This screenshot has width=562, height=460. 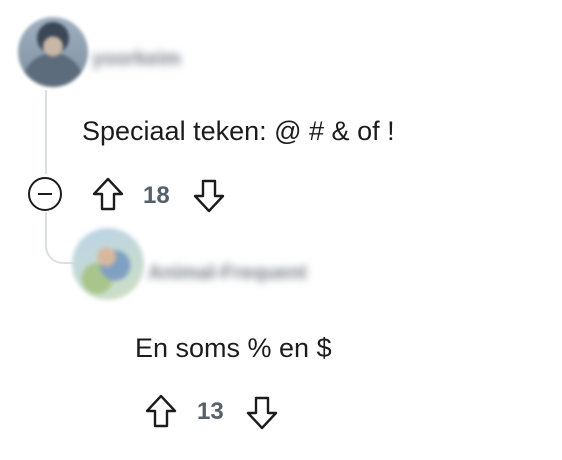 I want to click on collapse-thread-button, so click(x=45, y=194).